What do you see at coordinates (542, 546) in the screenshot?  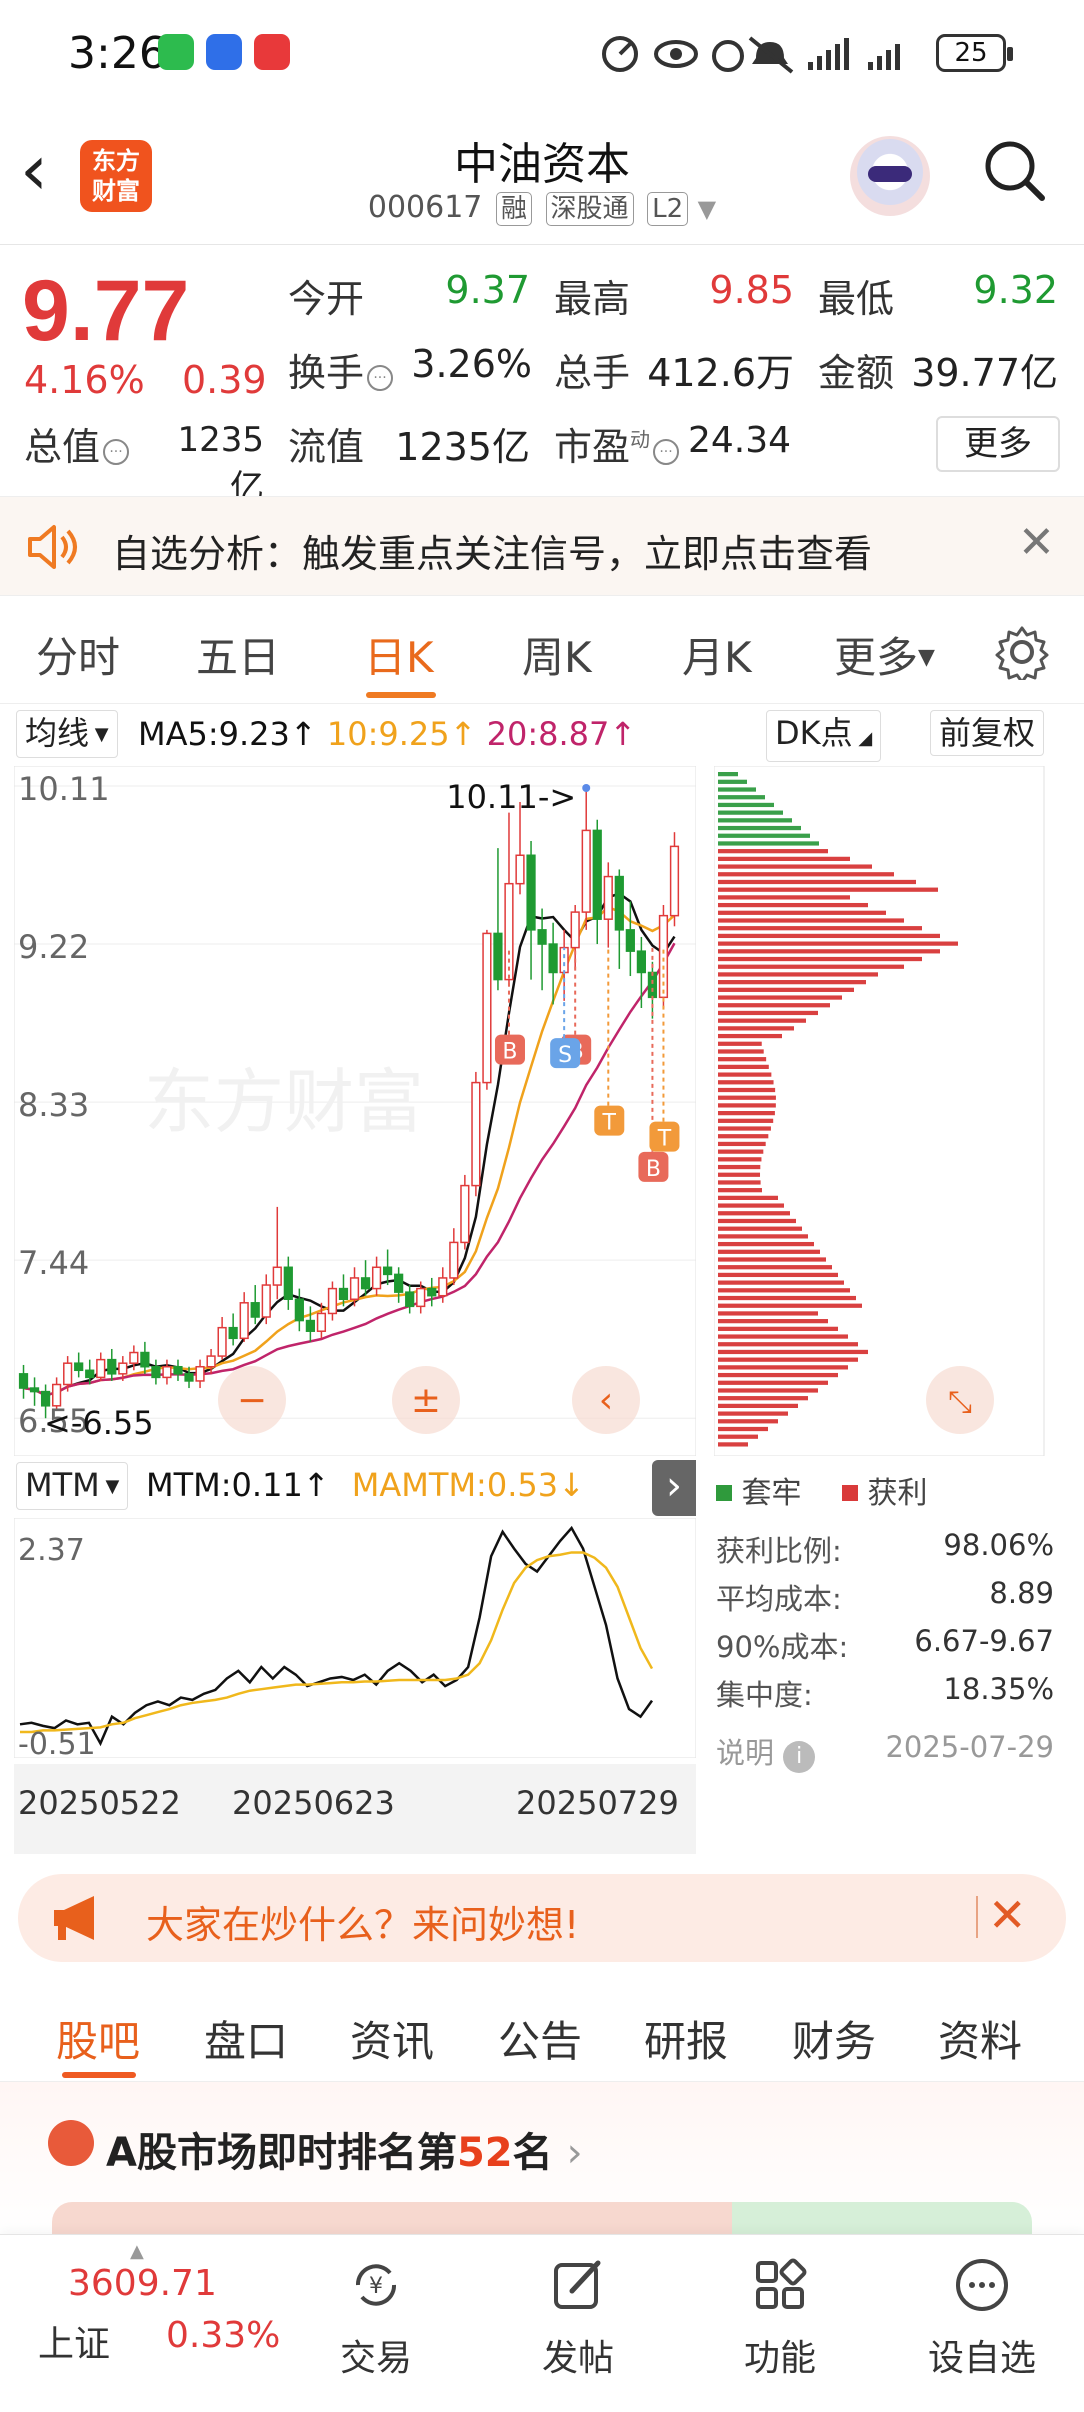 I see `alert-banner: 自选分析：触发重点关注信号，立即点击查看 ✕` at bounding box center [542, 546].